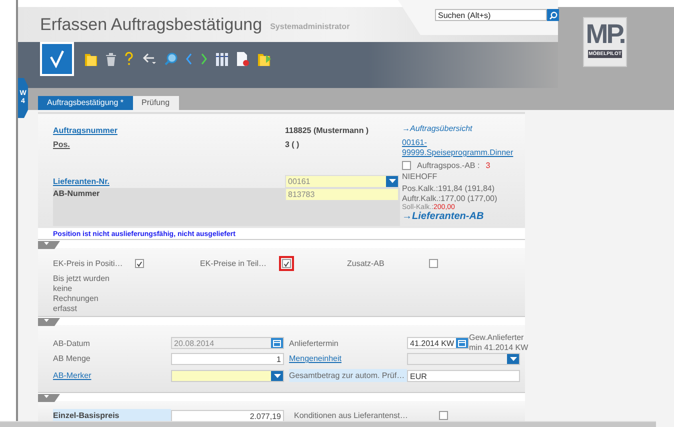 The height and width of the screenshot is (427, 674). Describe the element at coordinates (149, 59) in the screenshot. I see `back-arrow-icon` at that location.